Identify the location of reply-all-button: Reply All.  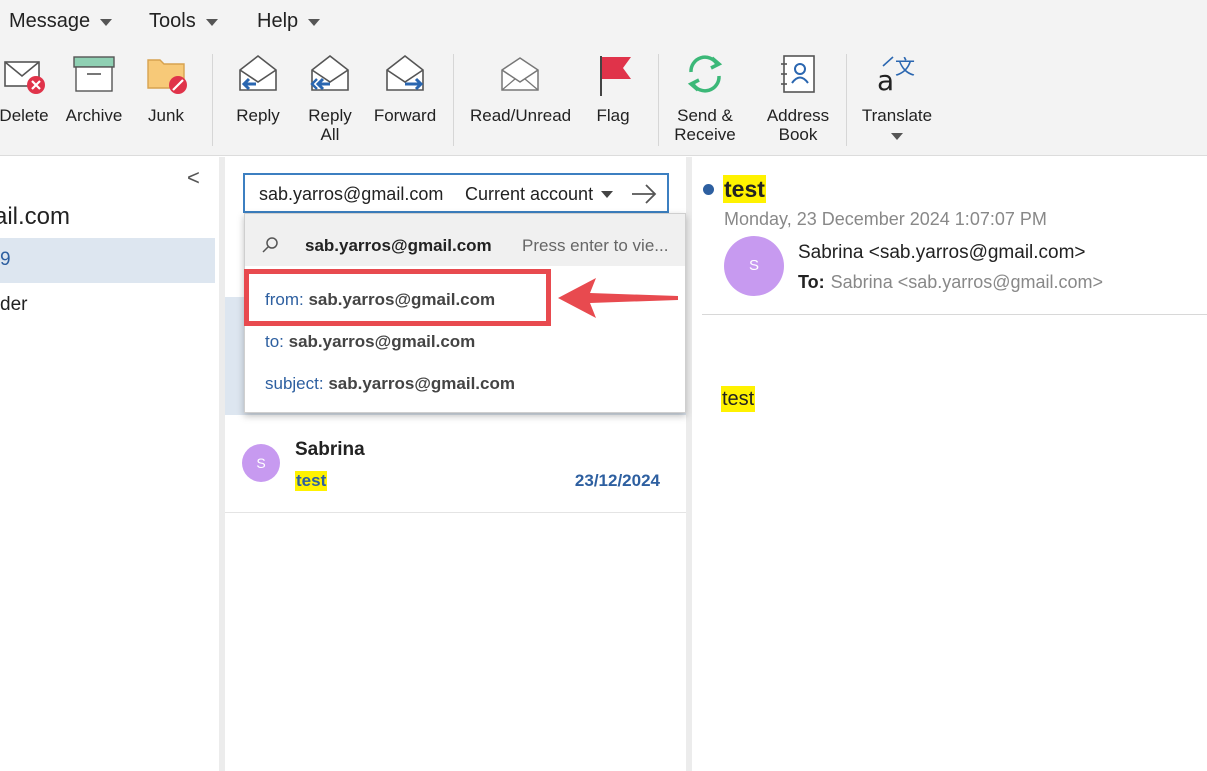
(330, 98).